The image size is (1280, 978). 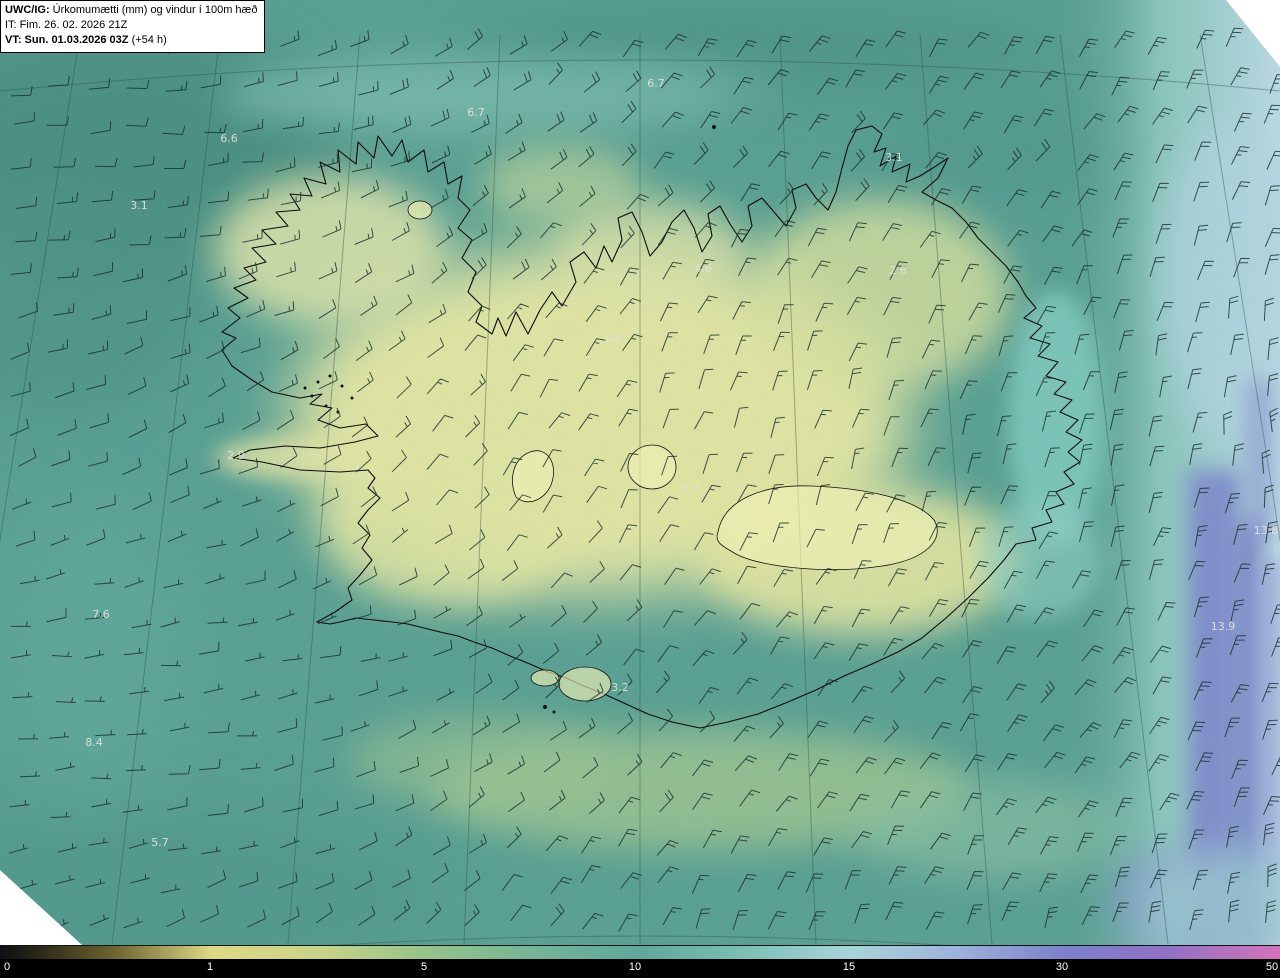 I want to click on lead-time: (+54 h), so click(x=147, y=39).